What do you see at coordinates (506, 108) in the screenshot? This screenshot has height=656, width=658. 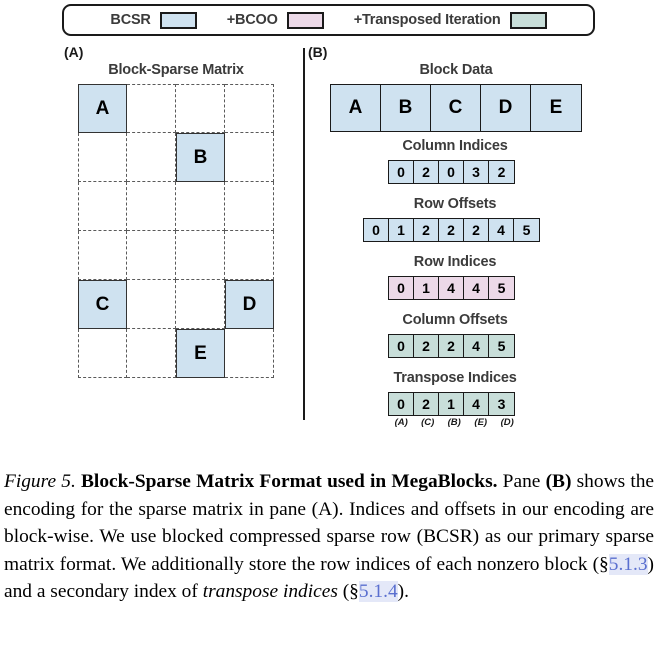 I see `block-data-cell: D` at bounding box center [506, 108].